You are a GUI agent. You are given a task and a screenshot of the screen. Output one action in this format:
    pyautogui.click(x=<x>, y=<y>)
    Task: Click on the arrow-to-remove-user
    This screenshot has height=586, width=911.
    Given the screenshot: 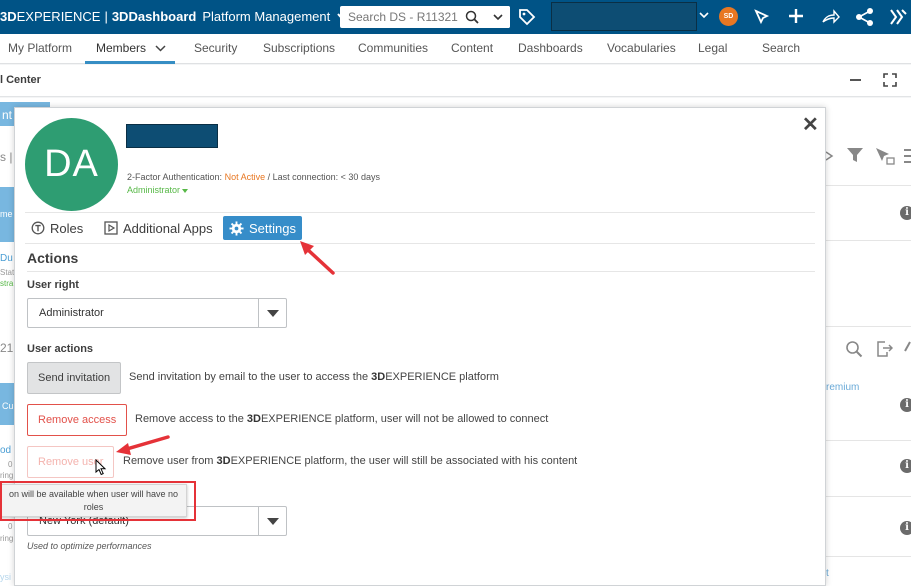 What is the action you would take?
    pyautogui.click(x=143, y=445)
    